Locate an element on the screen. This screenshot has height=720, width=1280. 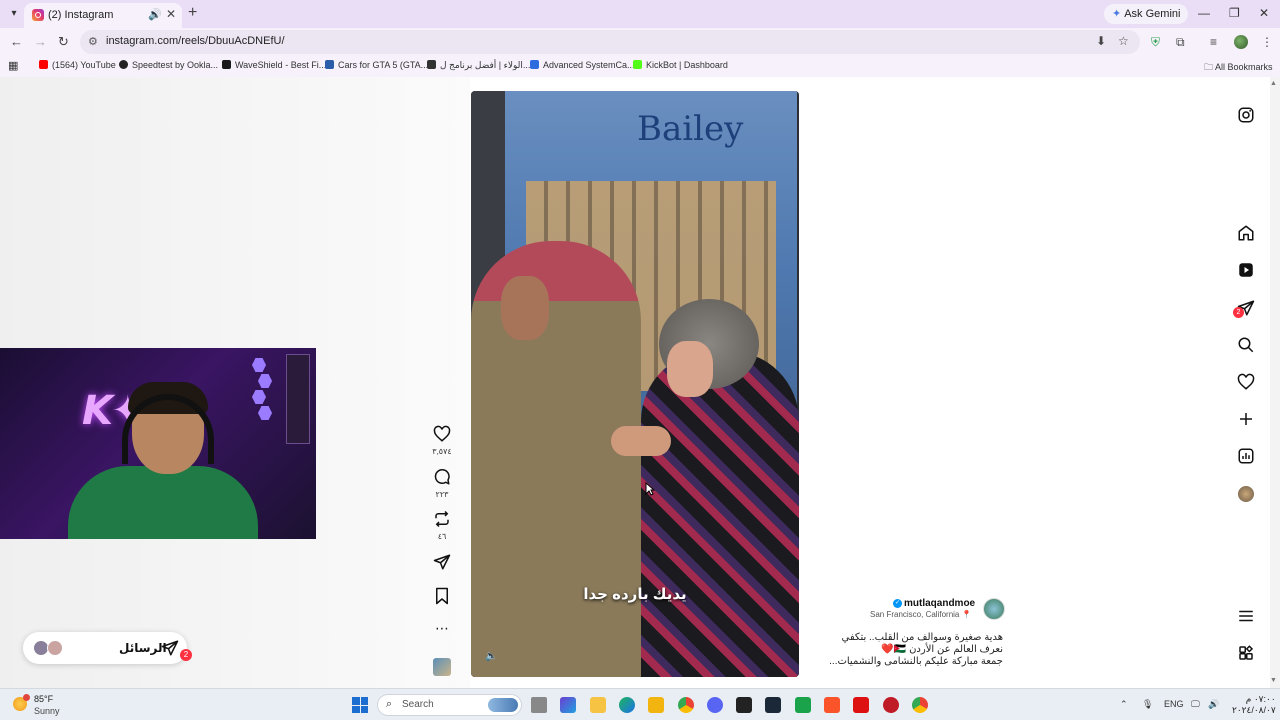
messages-label: الرسائل is located at coordinates (143, 648).